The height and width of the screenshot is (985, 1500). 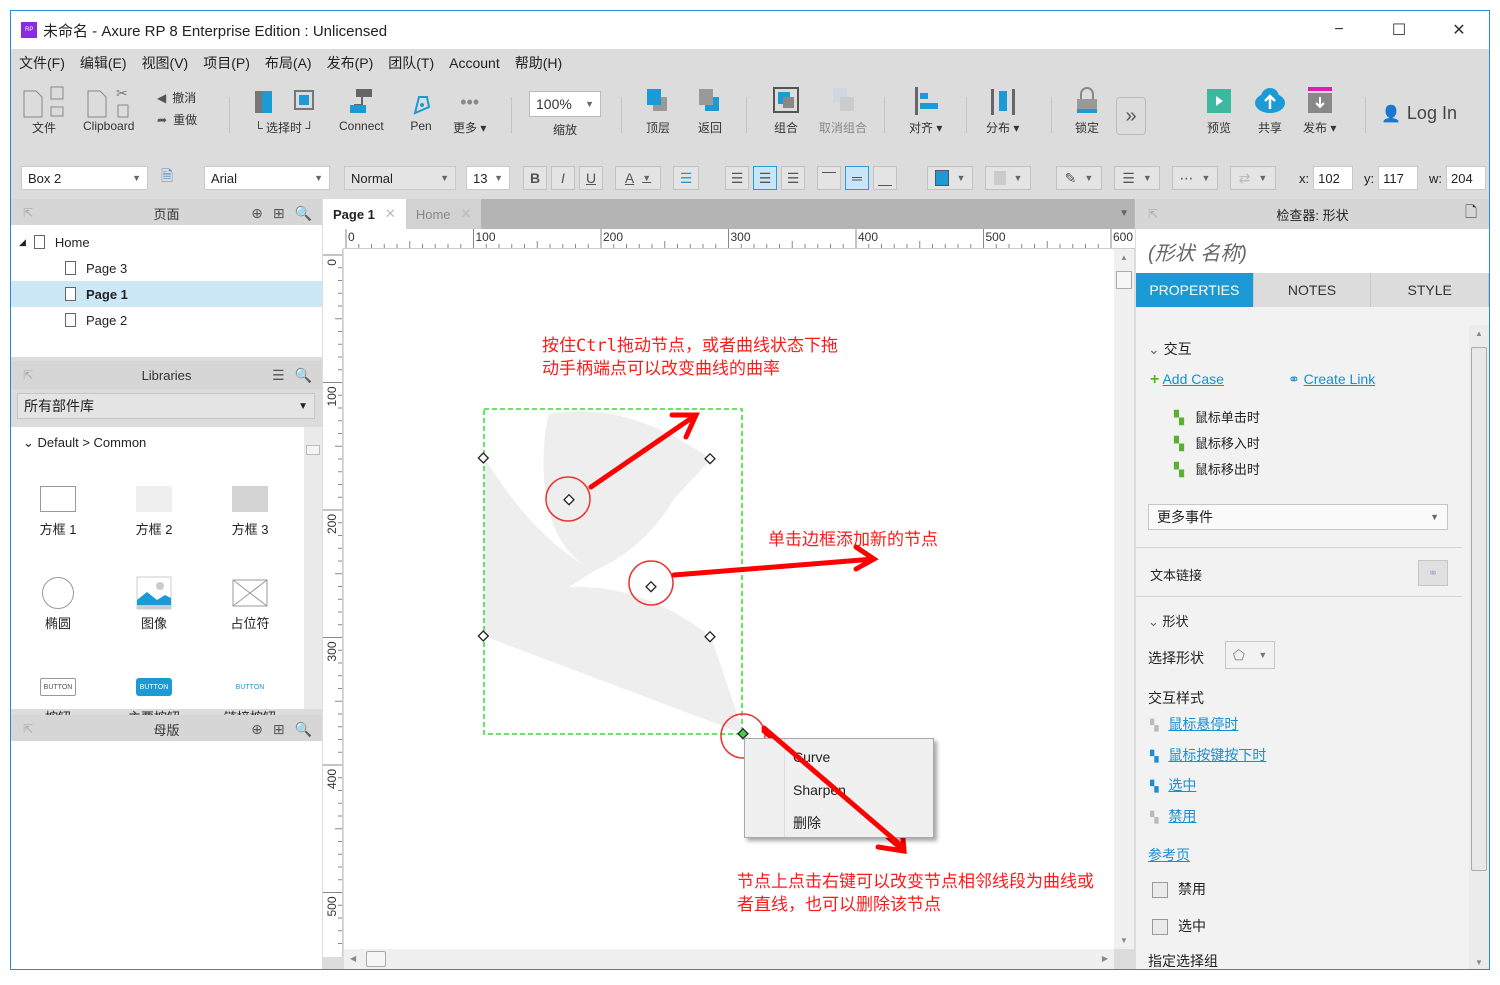 I want to click on selected-checkbox: 选中, so click(x=1179, y=926).